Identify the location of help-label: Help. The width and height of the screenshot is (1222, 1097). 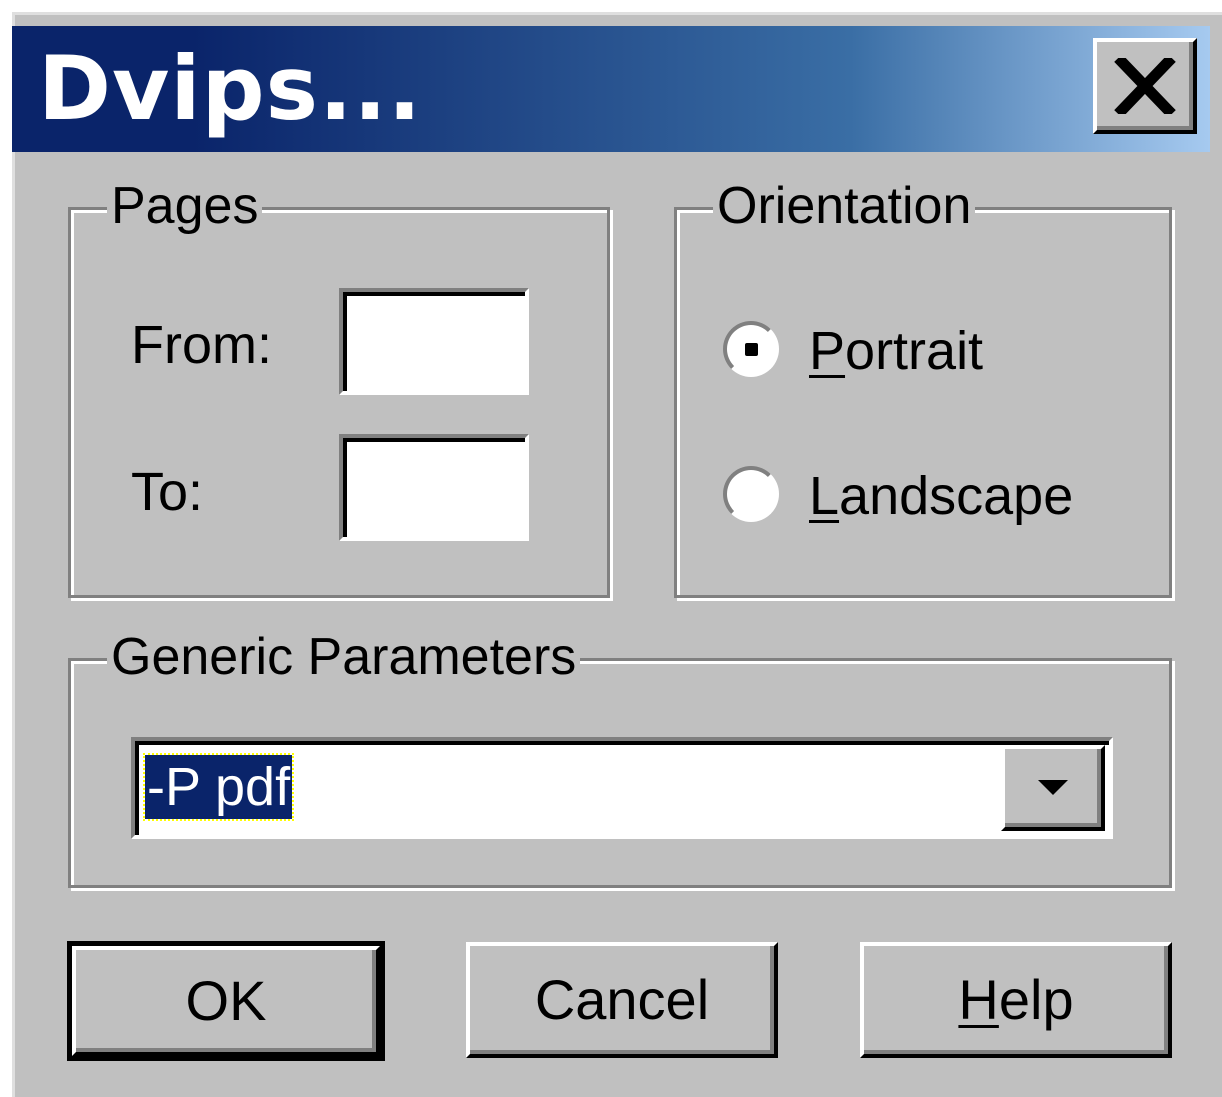
(1016, 999).